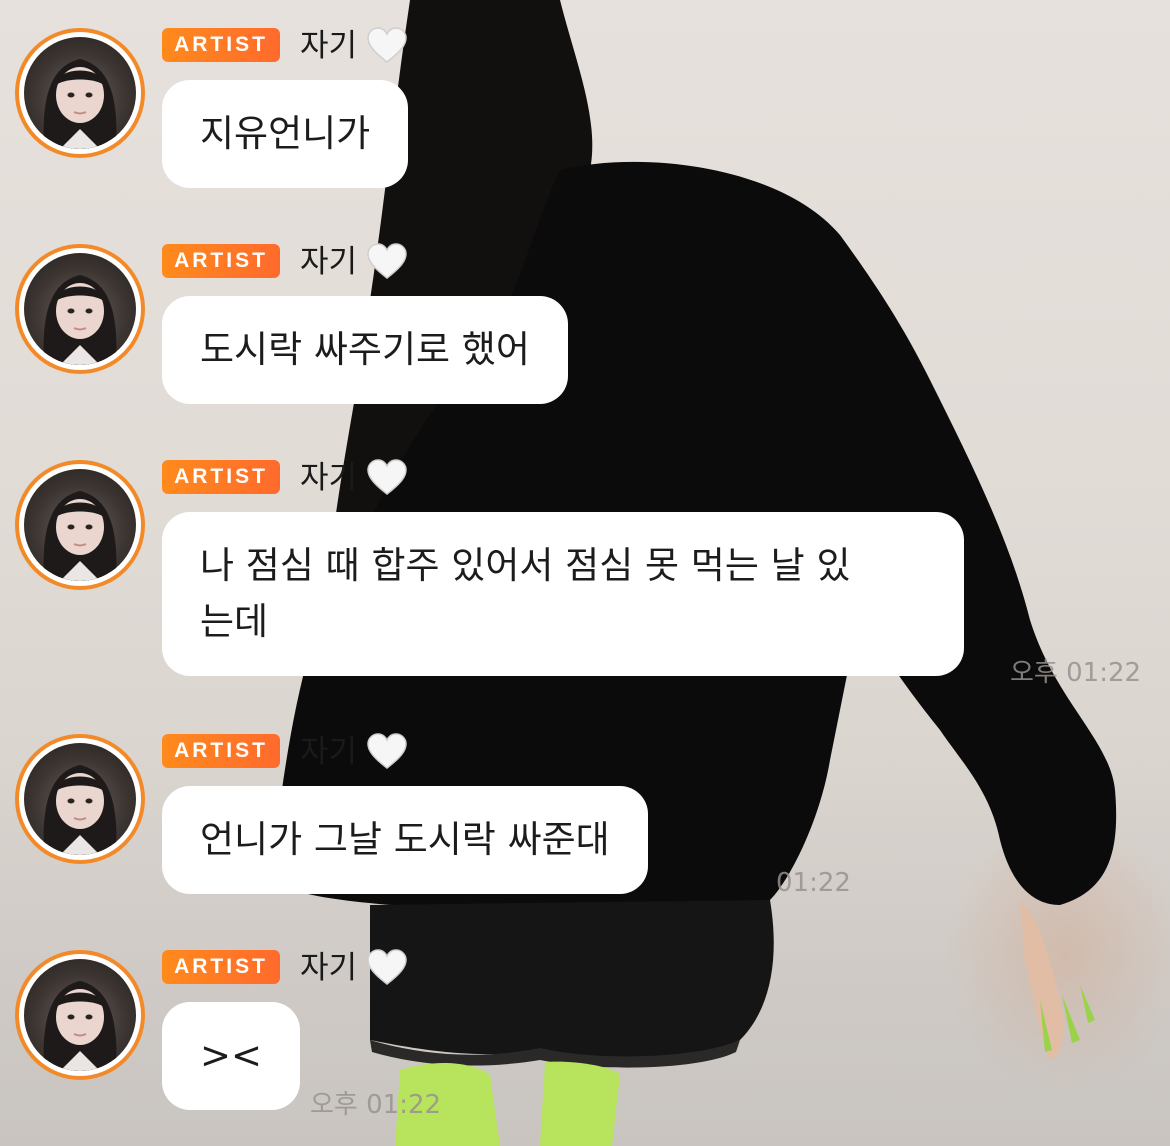 This screenshot has height=1146, width=1170. I want to click on chat-message: ARTIST 자기 >< 오후 01:22, so click(585, 1034).